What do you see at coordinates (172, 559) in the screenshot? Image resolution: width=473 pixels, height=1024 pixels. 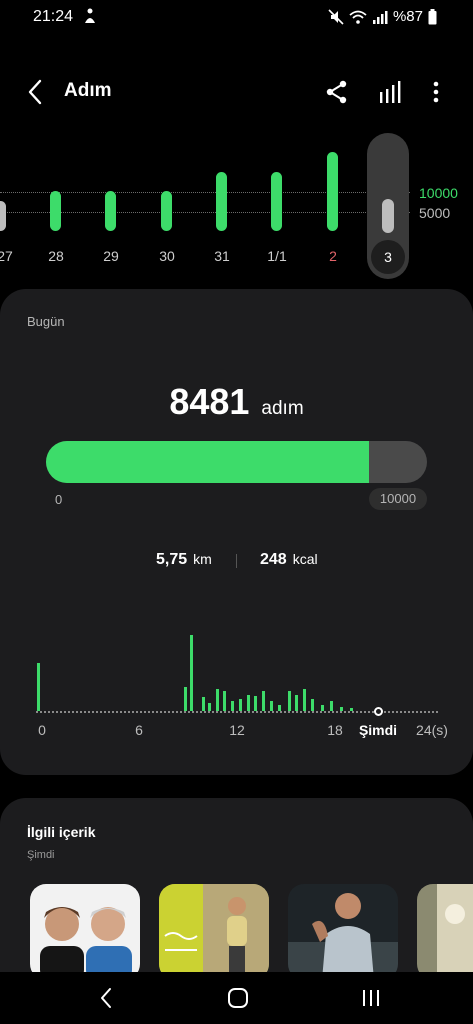 I see `distance-value: 5,75` at bounding box center [172, 559].